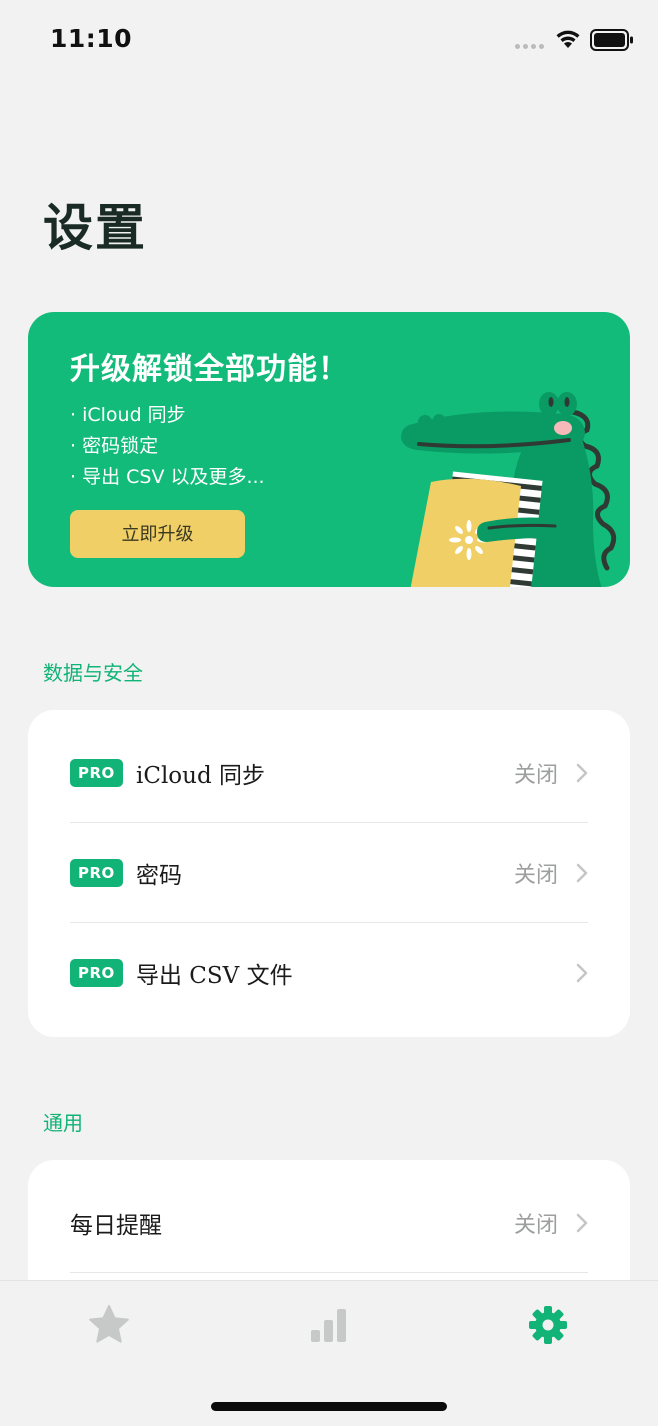 This screenshot has height=1426, width=658. I want to click on settings-row-export-csv: PRO 导出 CSV 文件, so click(329, 973).